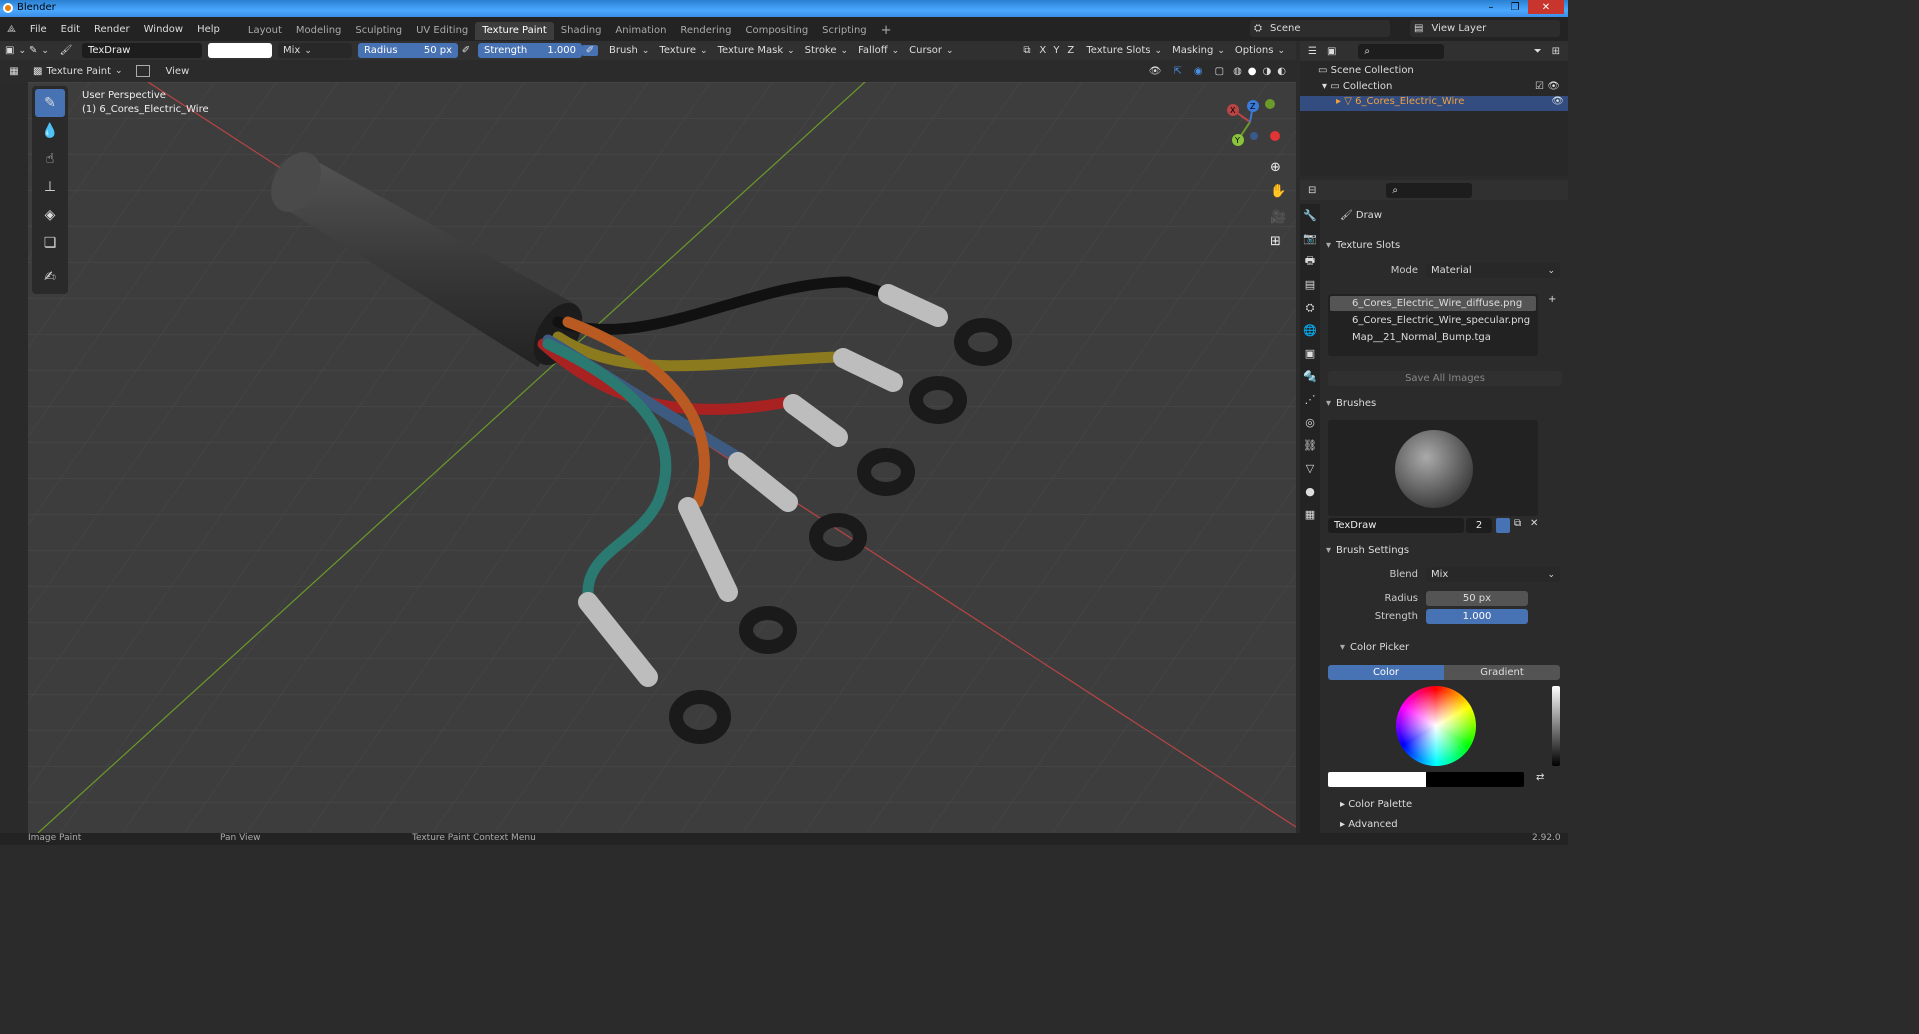 This screenshot has width=1919, height=1034. Describe the element at coordinates (1493, 270) in the screenshot. I see `mode-dropdown: Material` at that location.